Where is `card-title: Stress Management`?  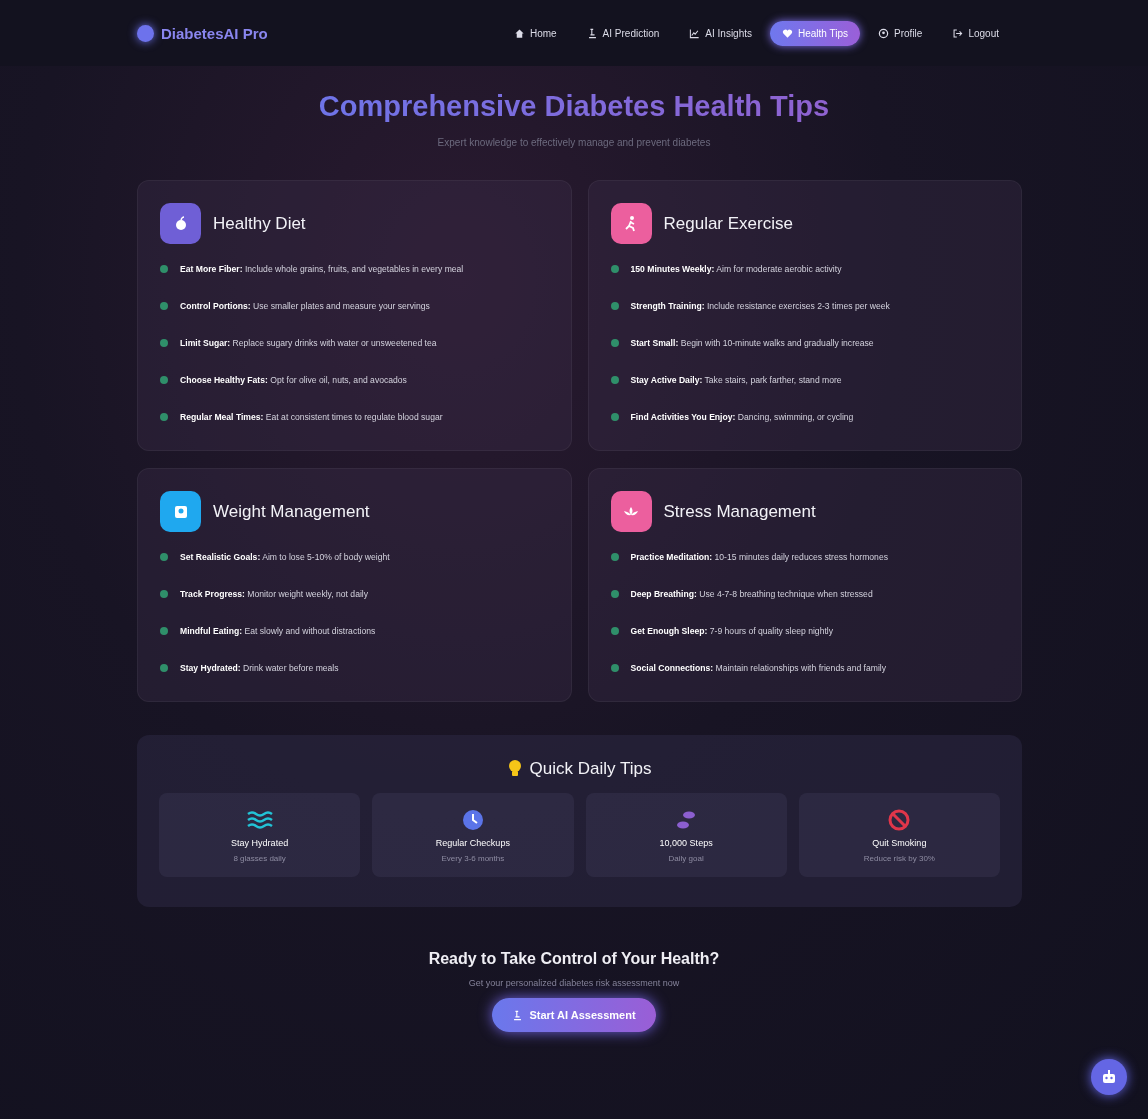 card-title: Stress Management is located at coordinates (739, 511).